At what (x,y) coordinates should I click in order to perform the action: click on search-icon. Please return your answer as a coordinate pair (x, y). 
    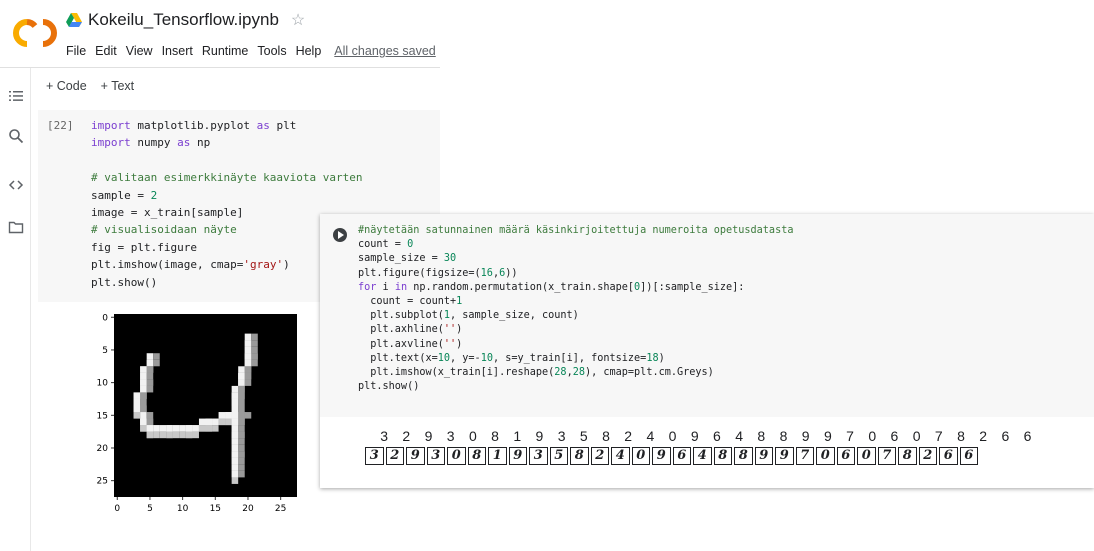
    Looking at the image, I should click on (16, 136).